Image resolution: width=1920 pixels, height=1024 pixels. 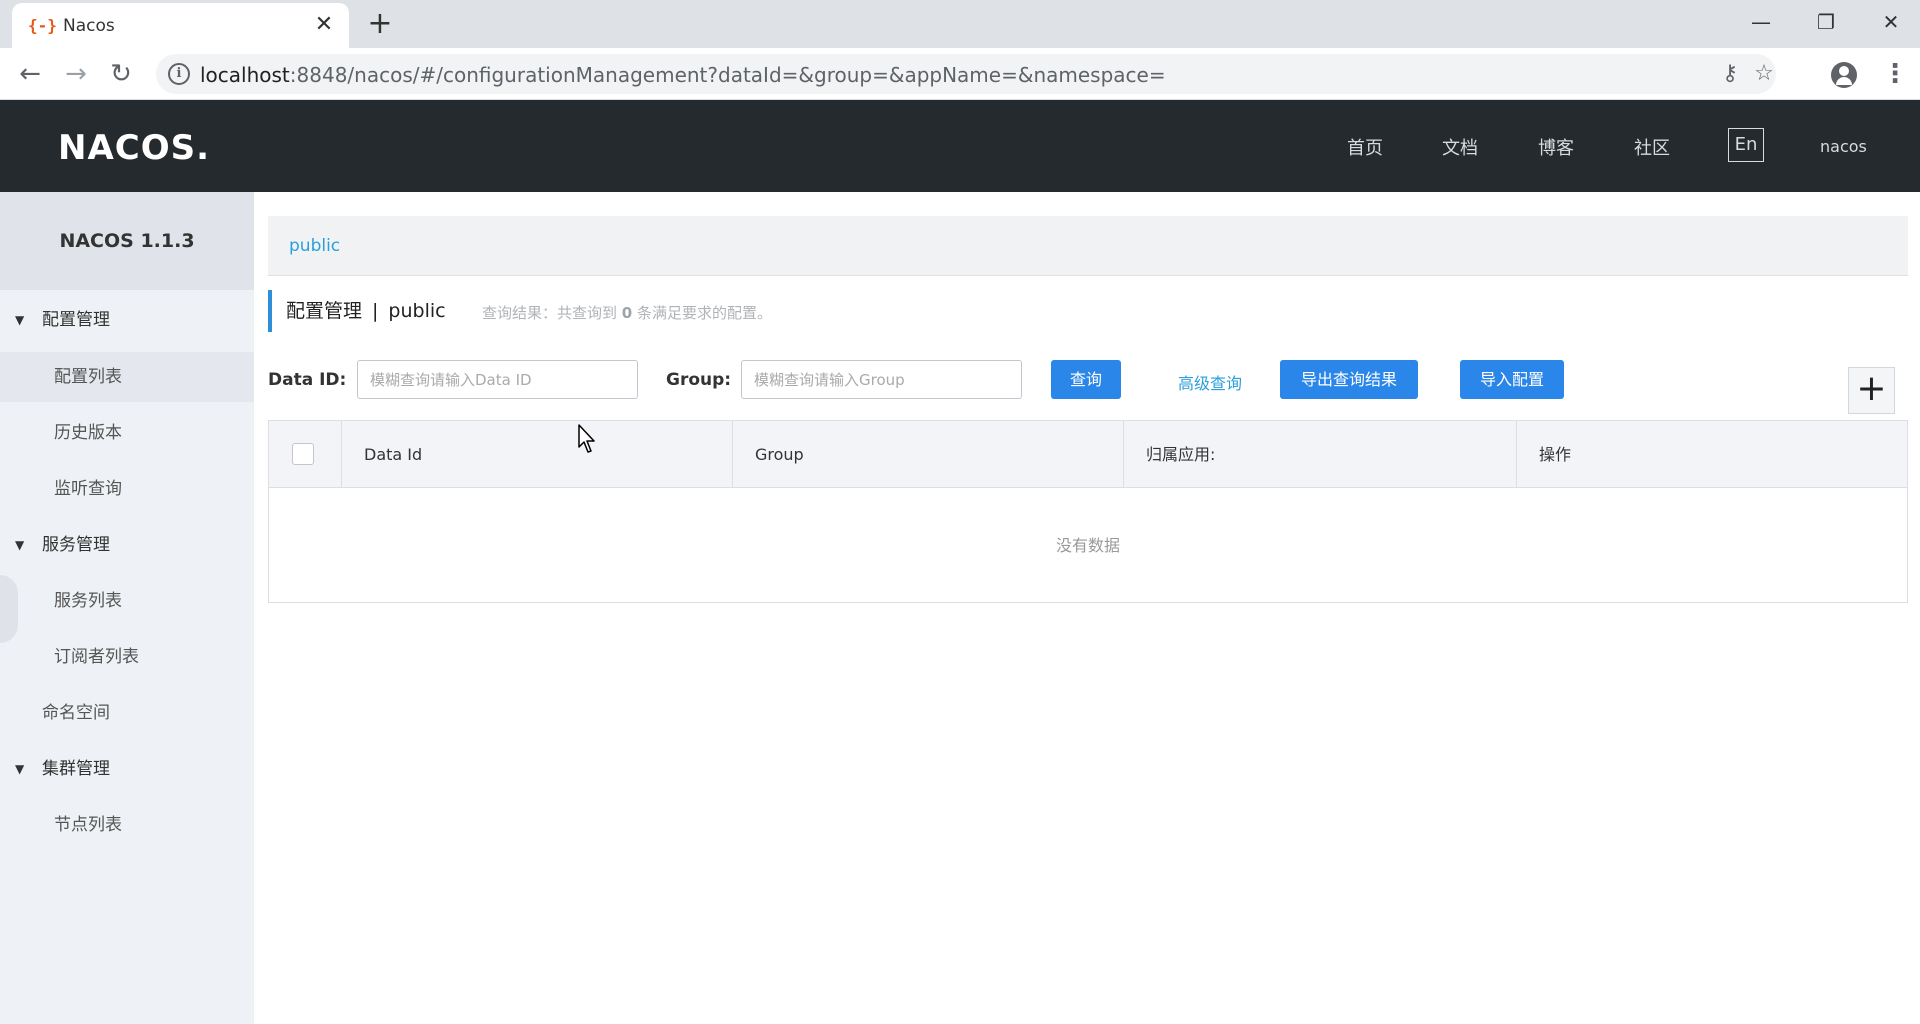 What do you see at coordinates (1891, 22) in the screenshot?
I see `window-close-icon: ✕` at bounding box center [1891, 22].